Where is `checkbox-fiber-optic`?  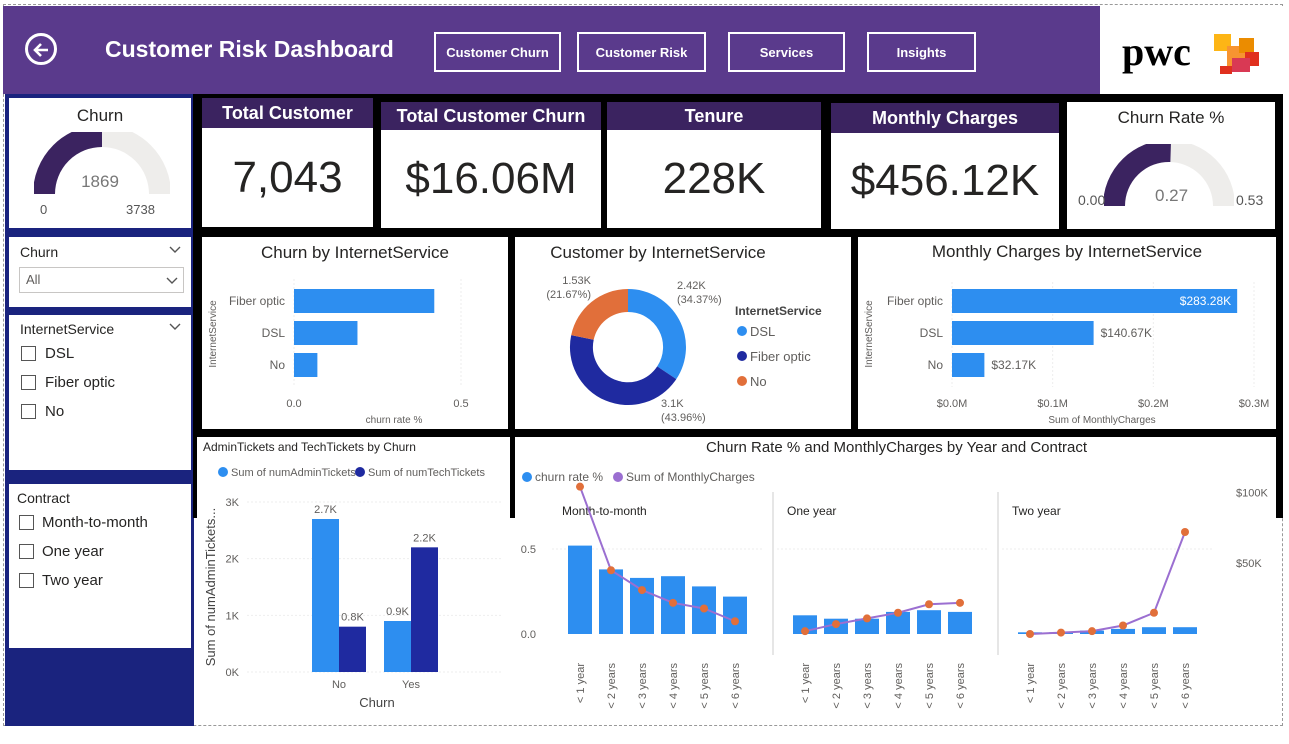 checkbox-fiber-optic is located at coordinates (28, 382).